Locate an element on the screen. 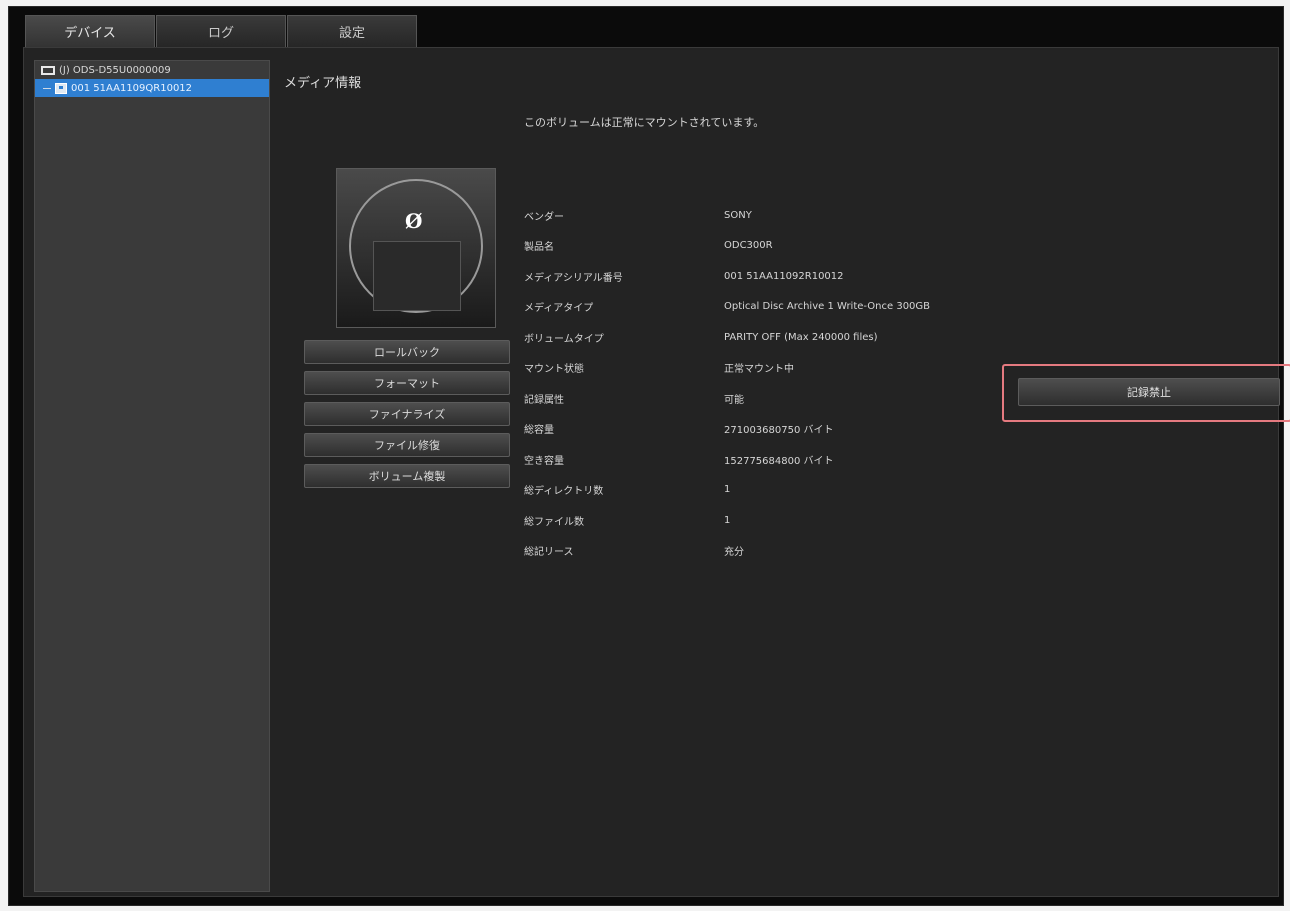 This screenshot has width=1290, height=911. format-button: フォーマット is located at coordinates (407, 383).